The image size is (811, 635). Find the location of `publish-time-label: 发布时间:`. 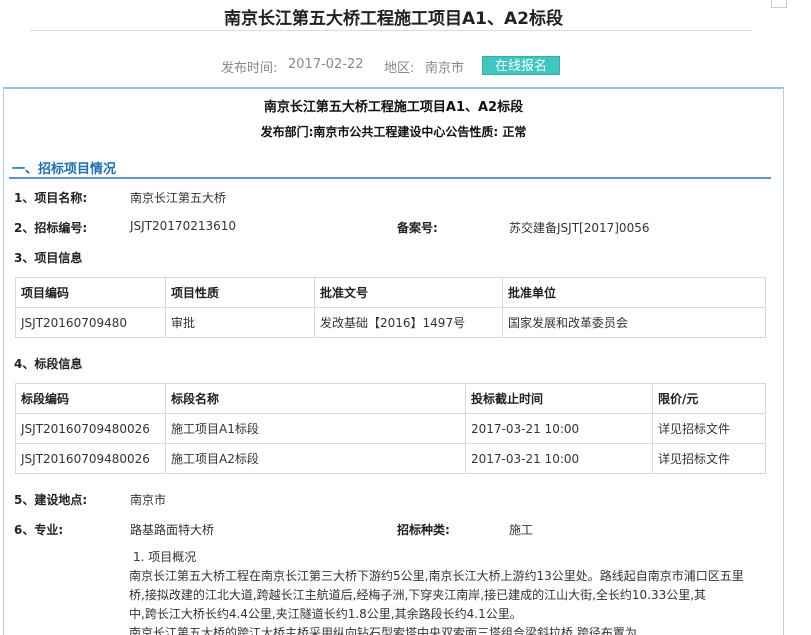

publish-time-label: 发布时间: is located at coordinates (249, 68).